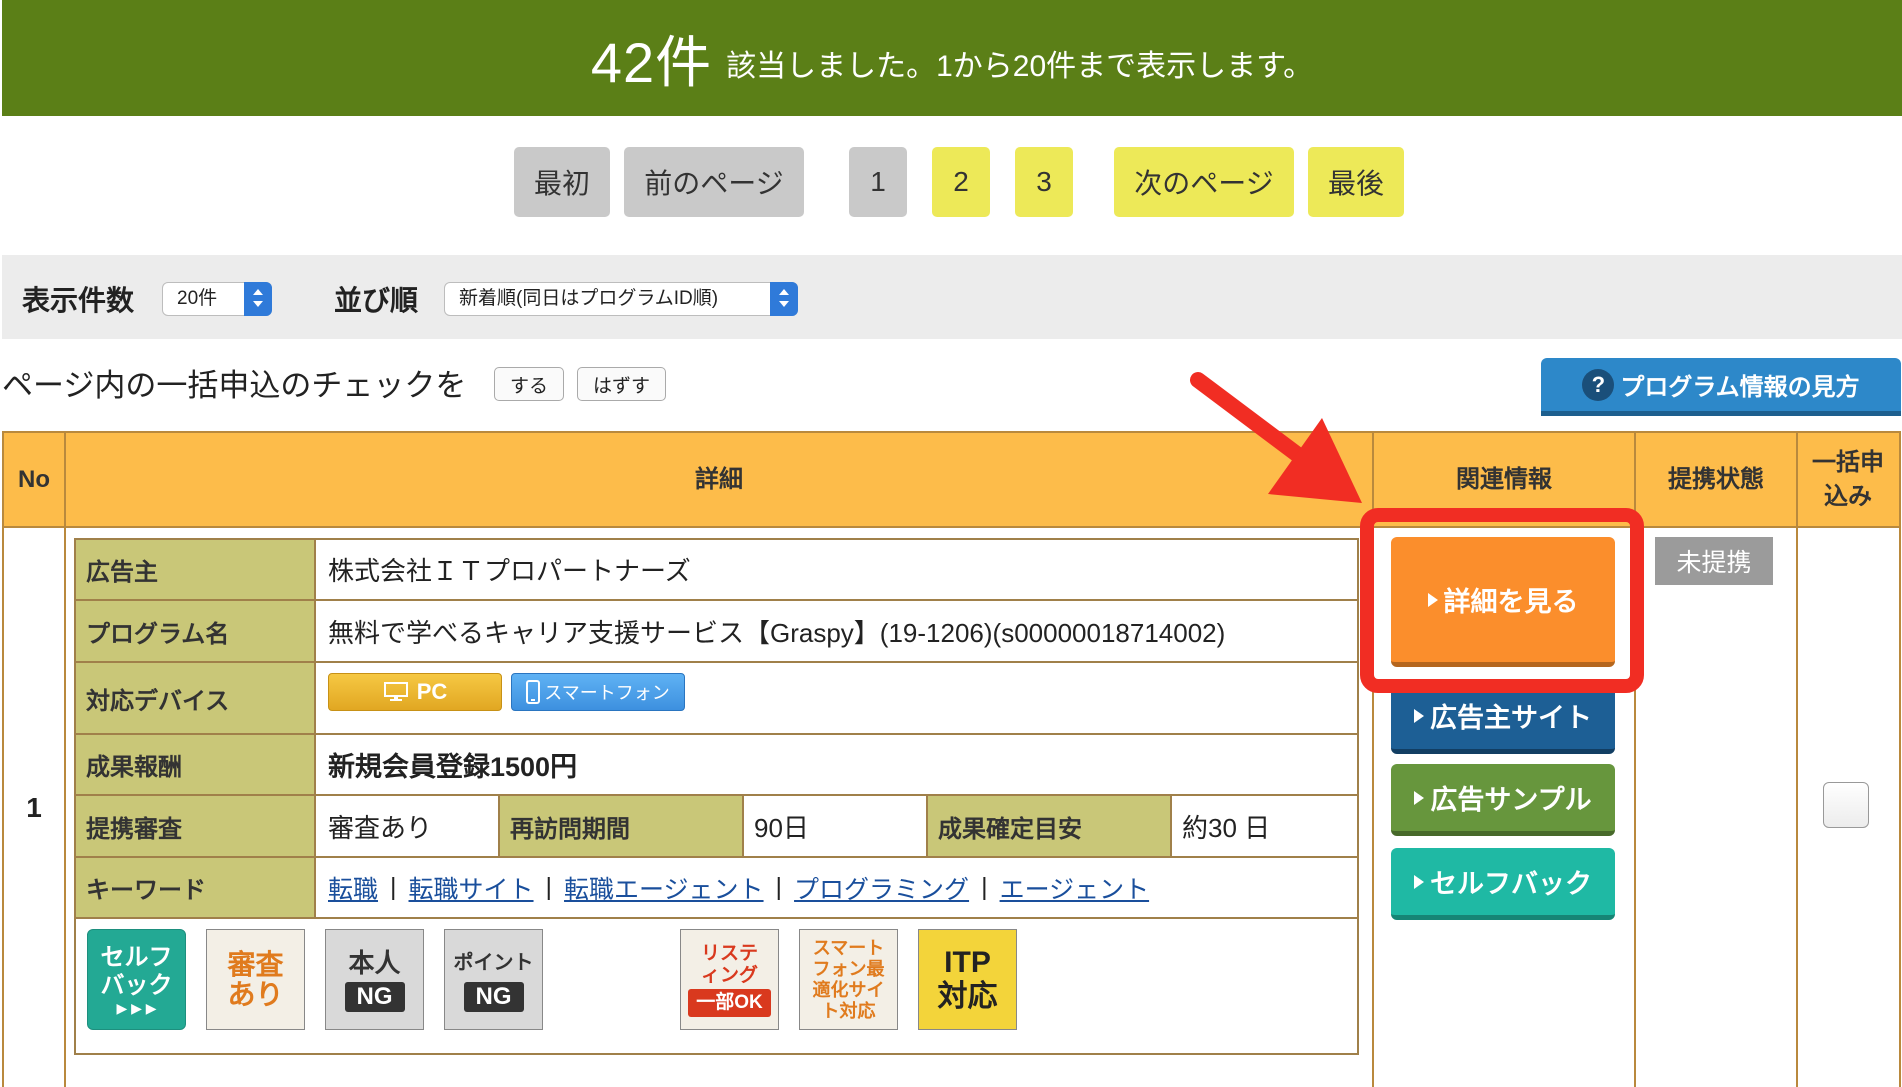 This screenshot has width=1902, height=1087. I want to click on selfback-badge: セルフバック ▶ ▶ ▶, so click(136, 979).